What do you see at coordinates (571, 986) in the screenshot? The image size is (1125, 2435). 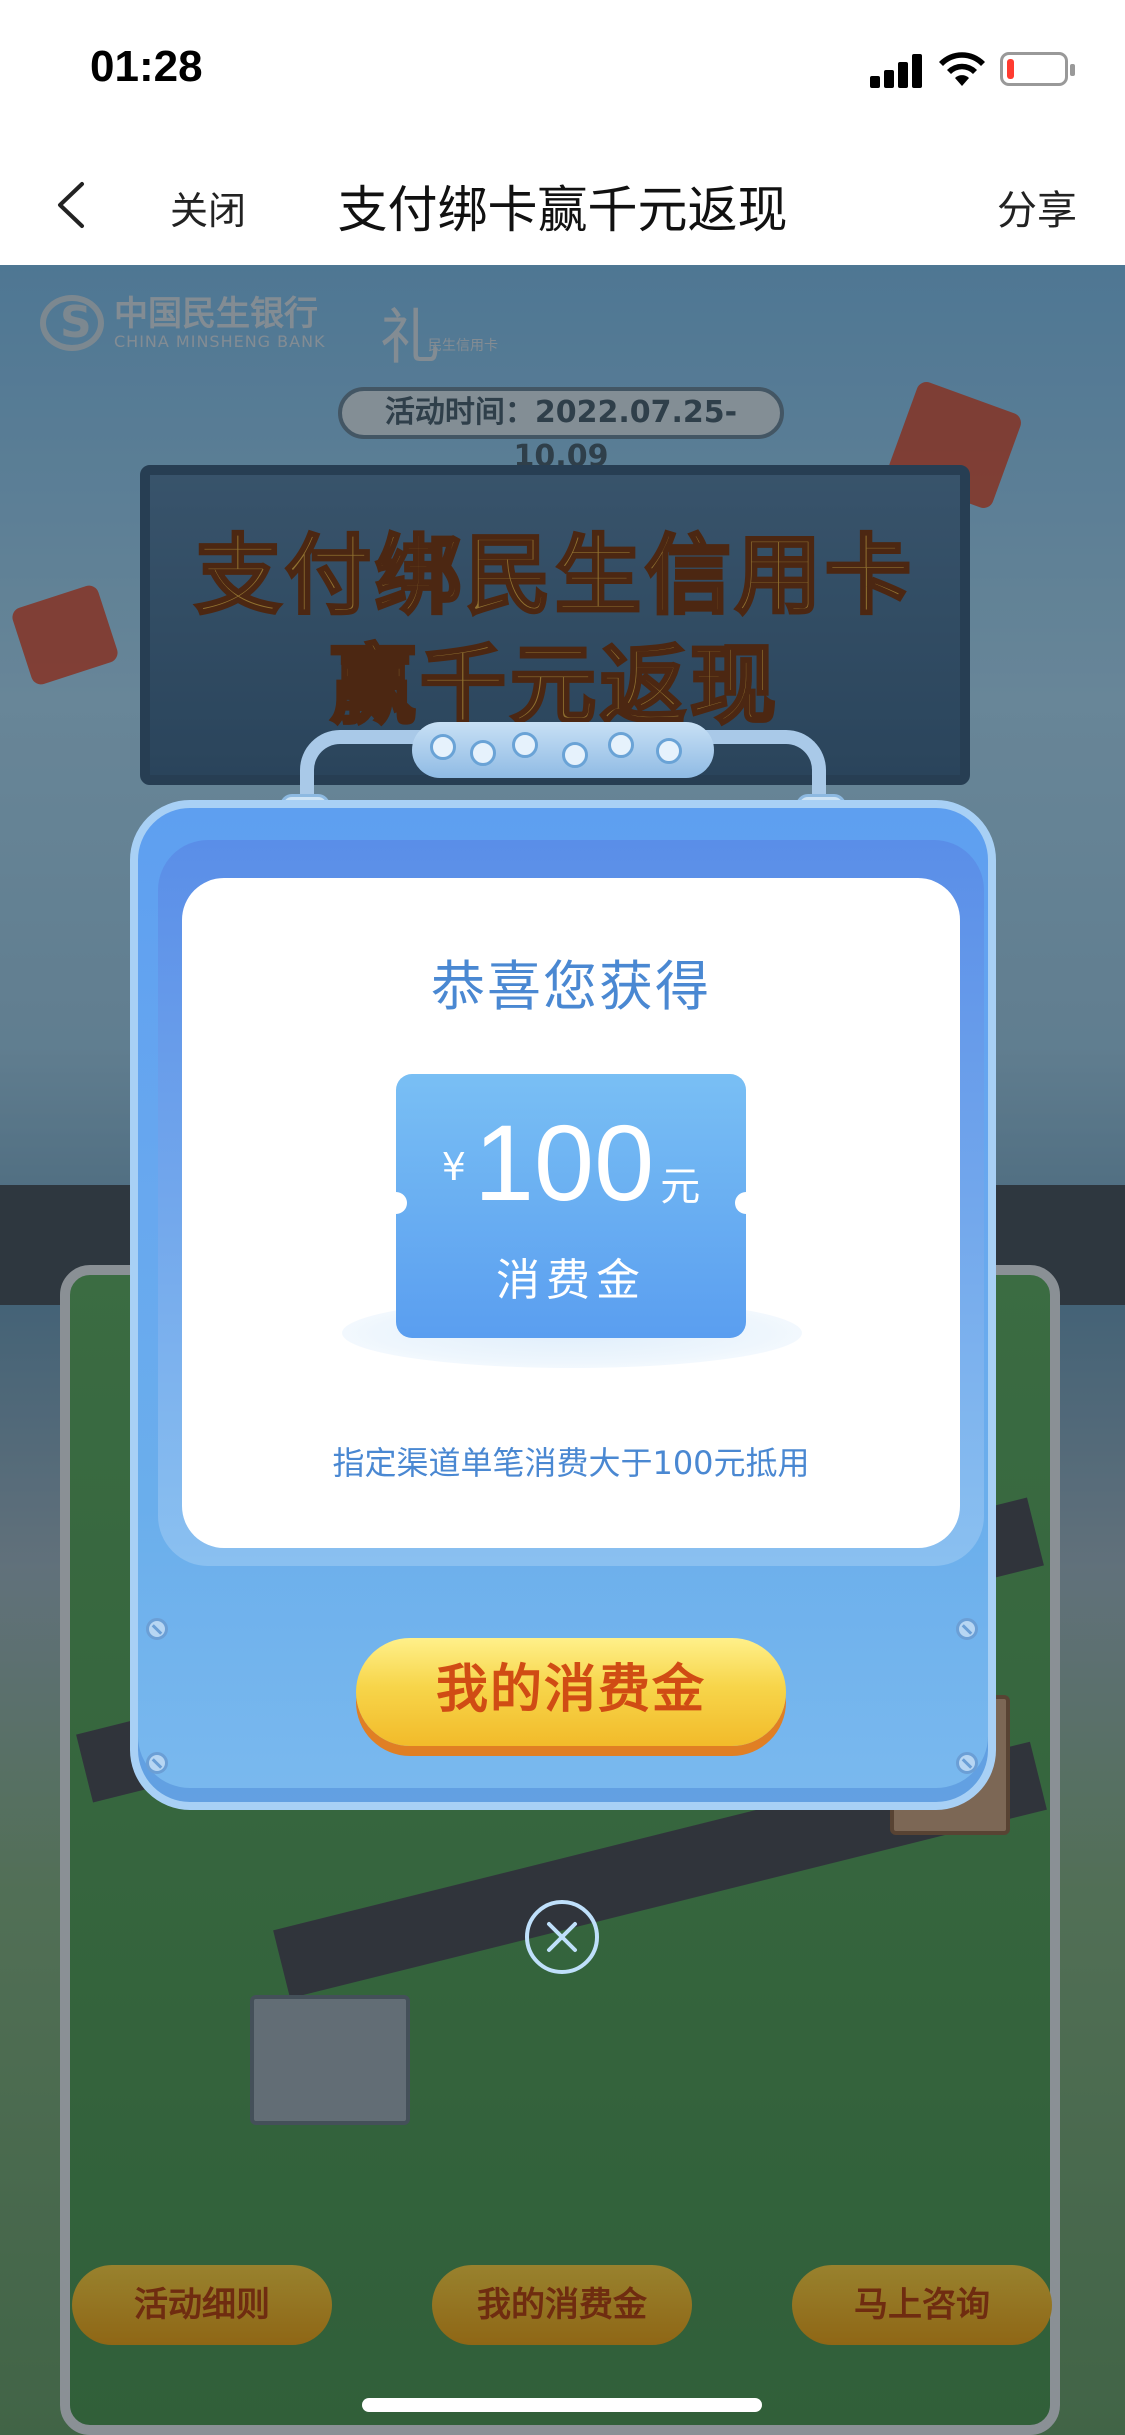 I see `reward-title: 恭喜您获得` at bounding box center [571, 986].